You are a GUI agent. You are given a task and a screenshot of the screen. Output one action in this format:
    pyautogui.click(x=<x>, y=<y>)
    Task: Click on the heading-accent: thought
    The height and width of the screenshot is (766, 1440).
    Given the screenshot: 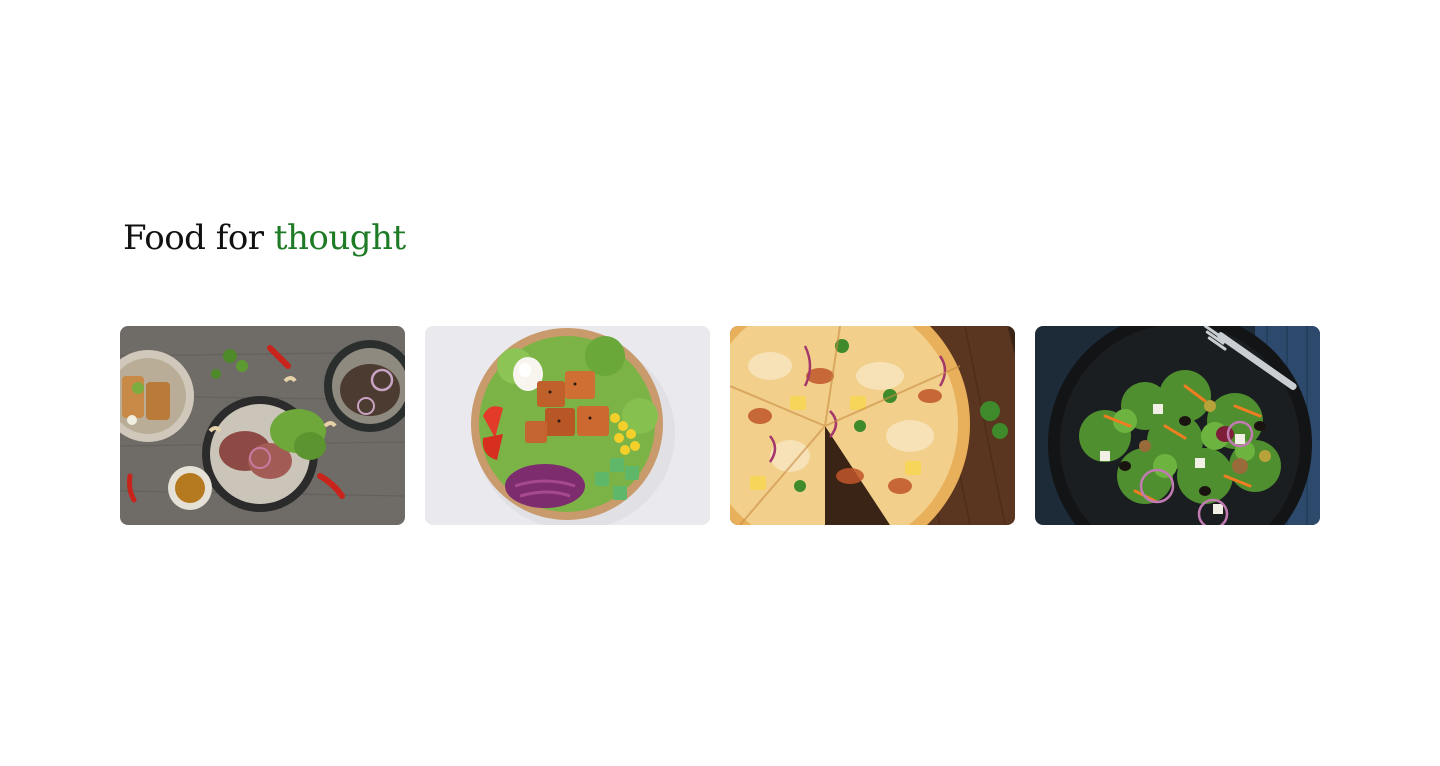 What is the action you would take?
    pyautogui.click(x=339, y=238)
    